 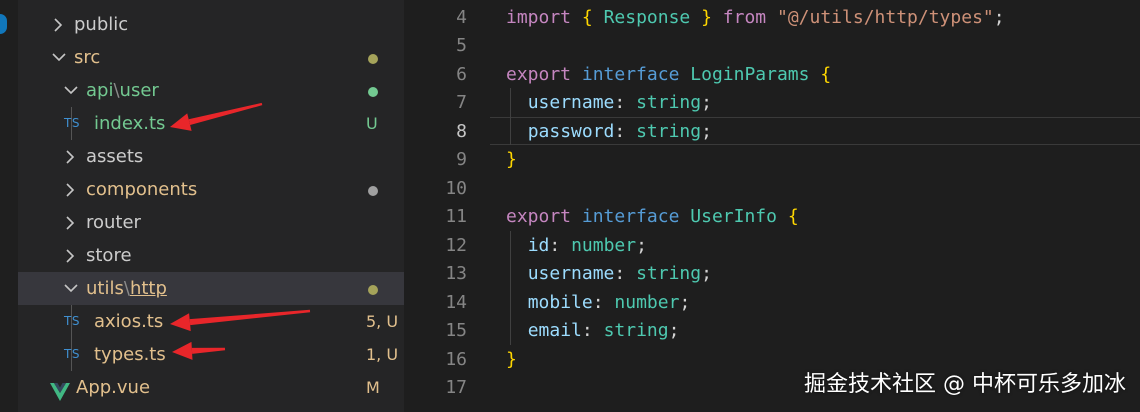 I want to click on code-line: 11 export interface UserInfo {, so click(x=772, y=217).